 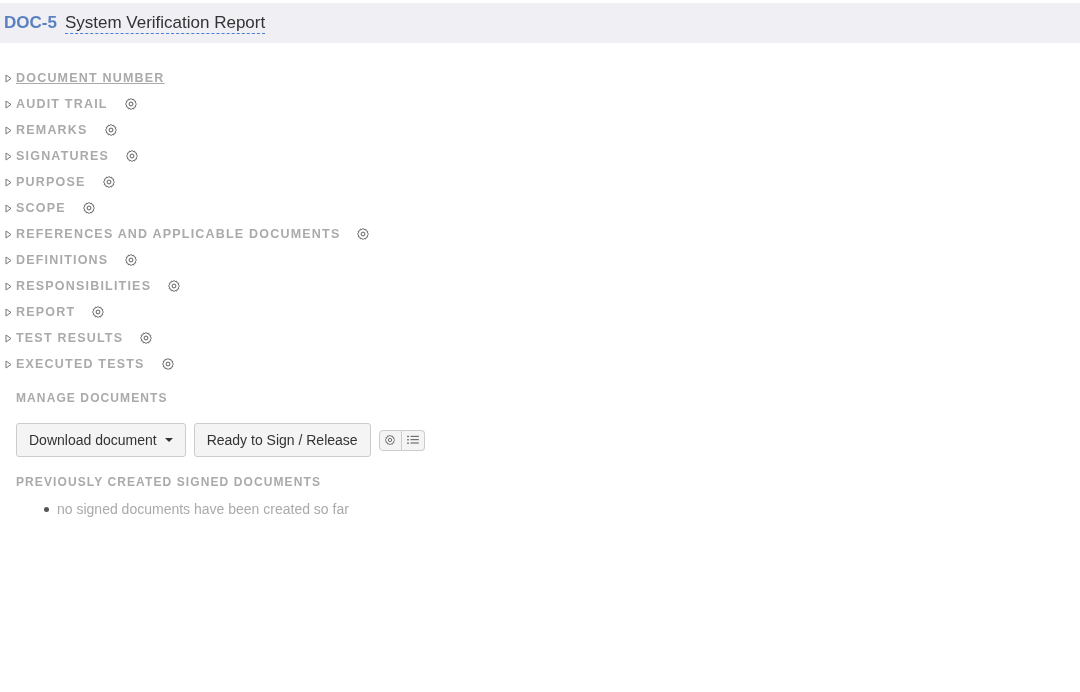 What do you see at coordinates (165, 23) in the screenshot?
I see `document-title: System Verification Report` at bounding box center [165, 23].